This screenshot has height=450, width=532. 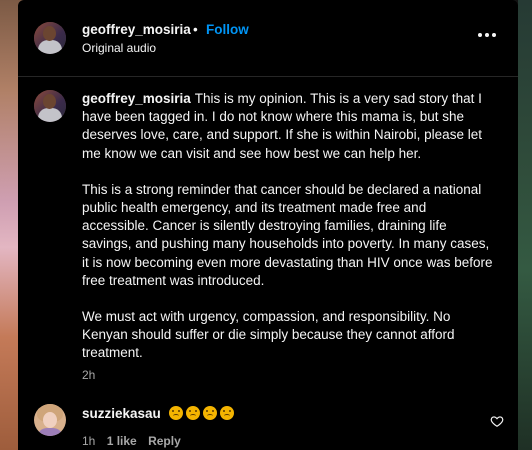 I want to click on more-options-icon, so click(x=487, y=35).